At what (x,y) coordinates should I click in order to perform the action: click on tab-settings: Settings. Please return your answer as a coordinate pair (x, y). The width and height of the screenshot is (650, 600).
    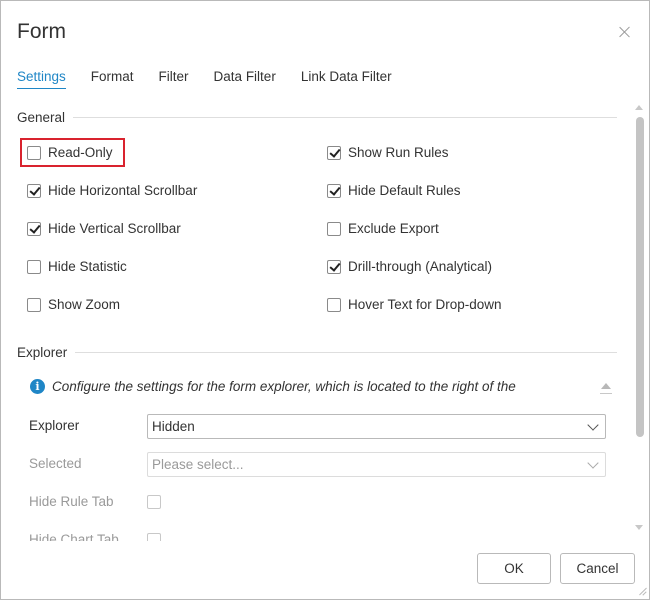
    Looking at the image, I should click on (41, 79).